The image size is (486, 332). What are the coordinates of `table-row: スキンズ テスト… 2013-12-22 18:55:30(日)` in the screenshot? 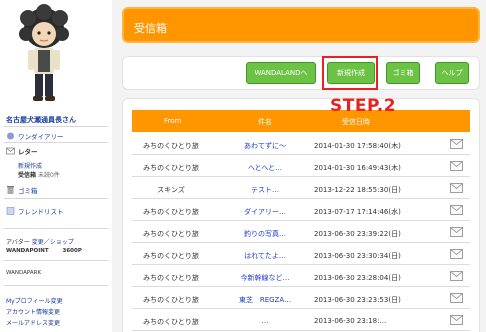 It's located at (301, 188).